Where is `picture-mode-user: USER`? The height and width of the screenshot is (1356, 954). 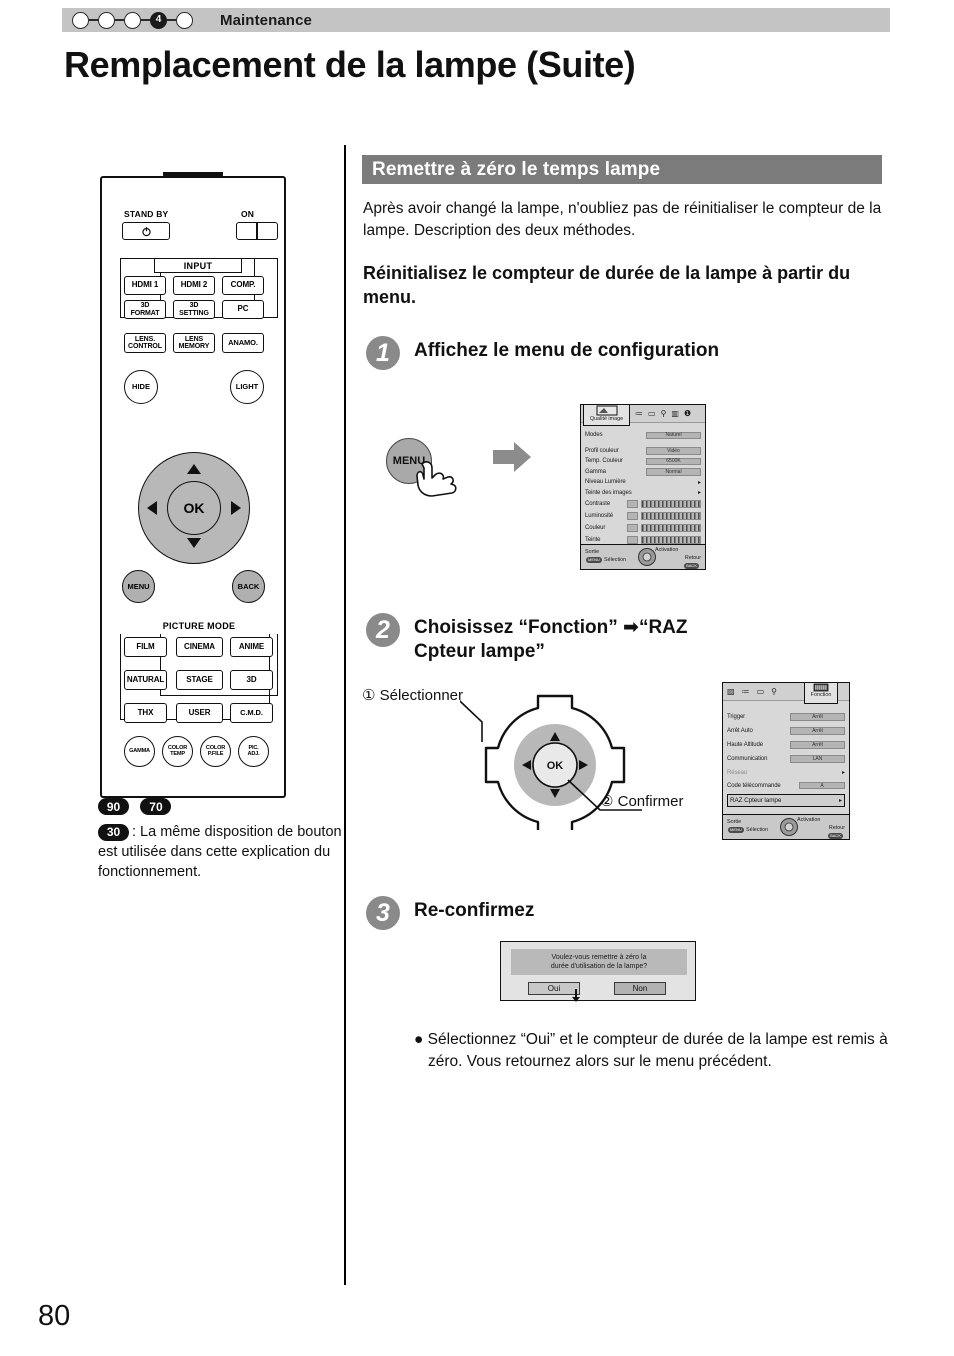
picture-mode-user: USER is located at coordinates (199, 713).